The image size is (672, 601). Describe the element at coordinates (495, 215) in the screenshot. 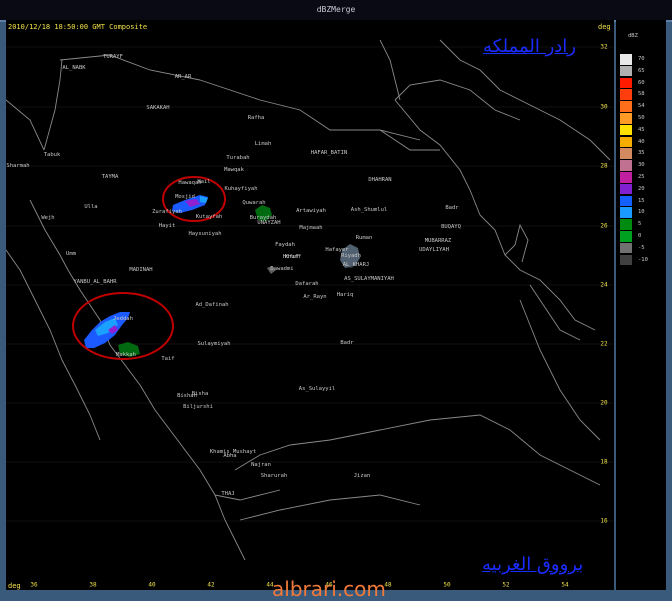

I see `persian-gulf-coast` at that location.